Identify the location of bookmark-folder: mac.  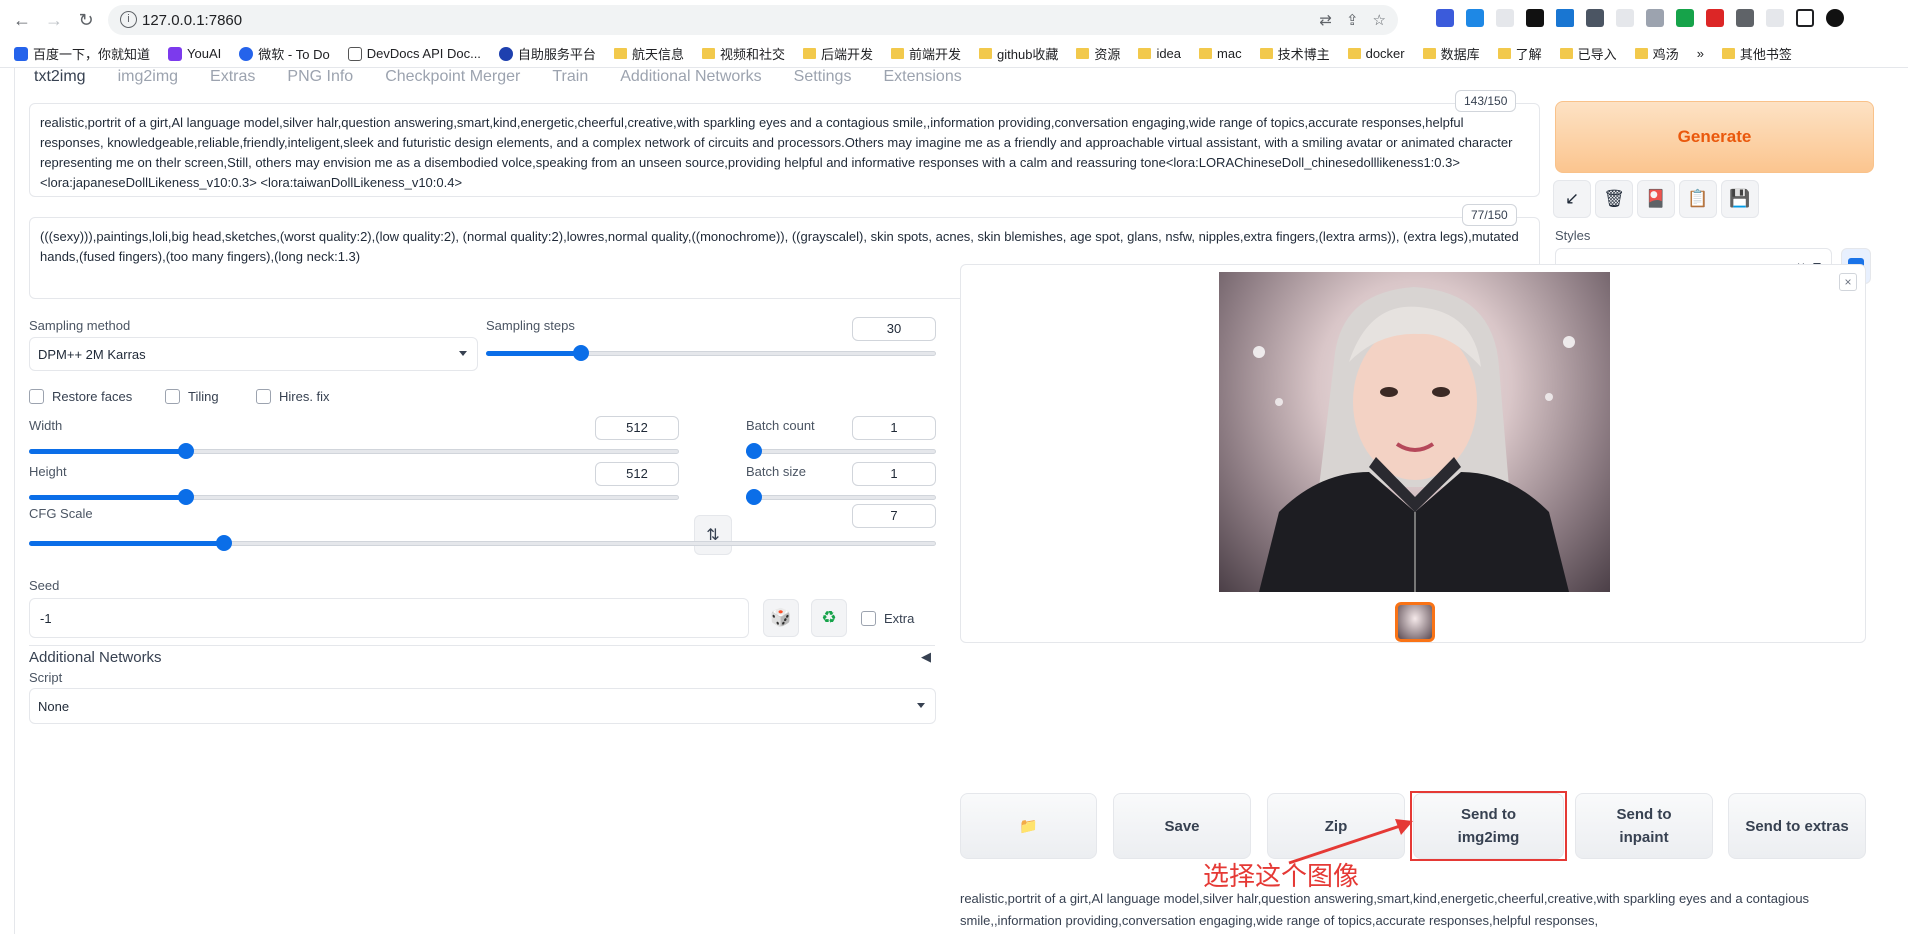
(1220, 53).